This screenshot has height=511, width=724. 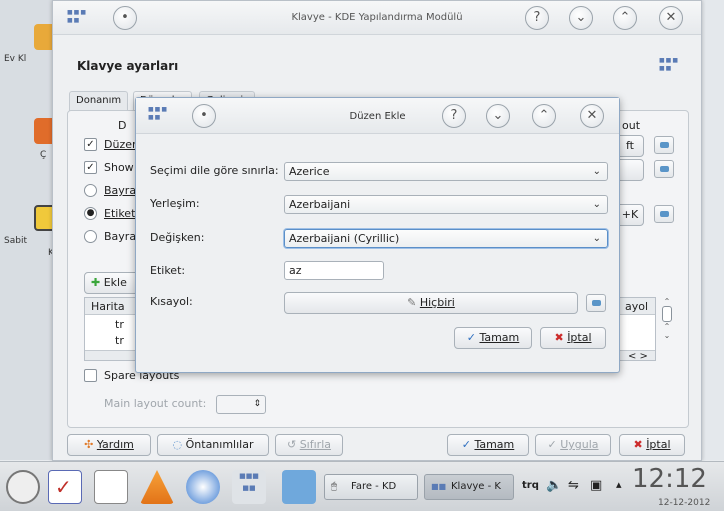 I want to click on dialog-cancel-label: İptal, so click(x=579, y=337).